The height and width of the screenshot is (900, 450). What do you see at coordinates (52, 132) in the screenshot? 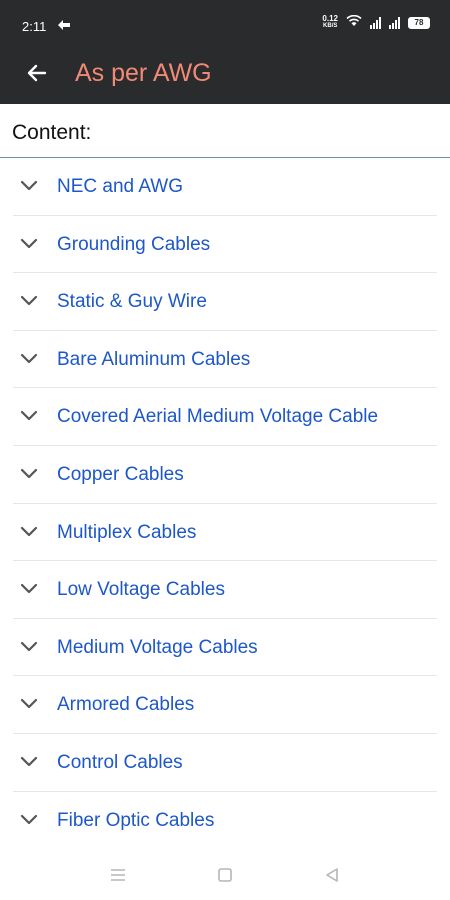
I see `content-label: Content:` at bounding box center [52, 132].